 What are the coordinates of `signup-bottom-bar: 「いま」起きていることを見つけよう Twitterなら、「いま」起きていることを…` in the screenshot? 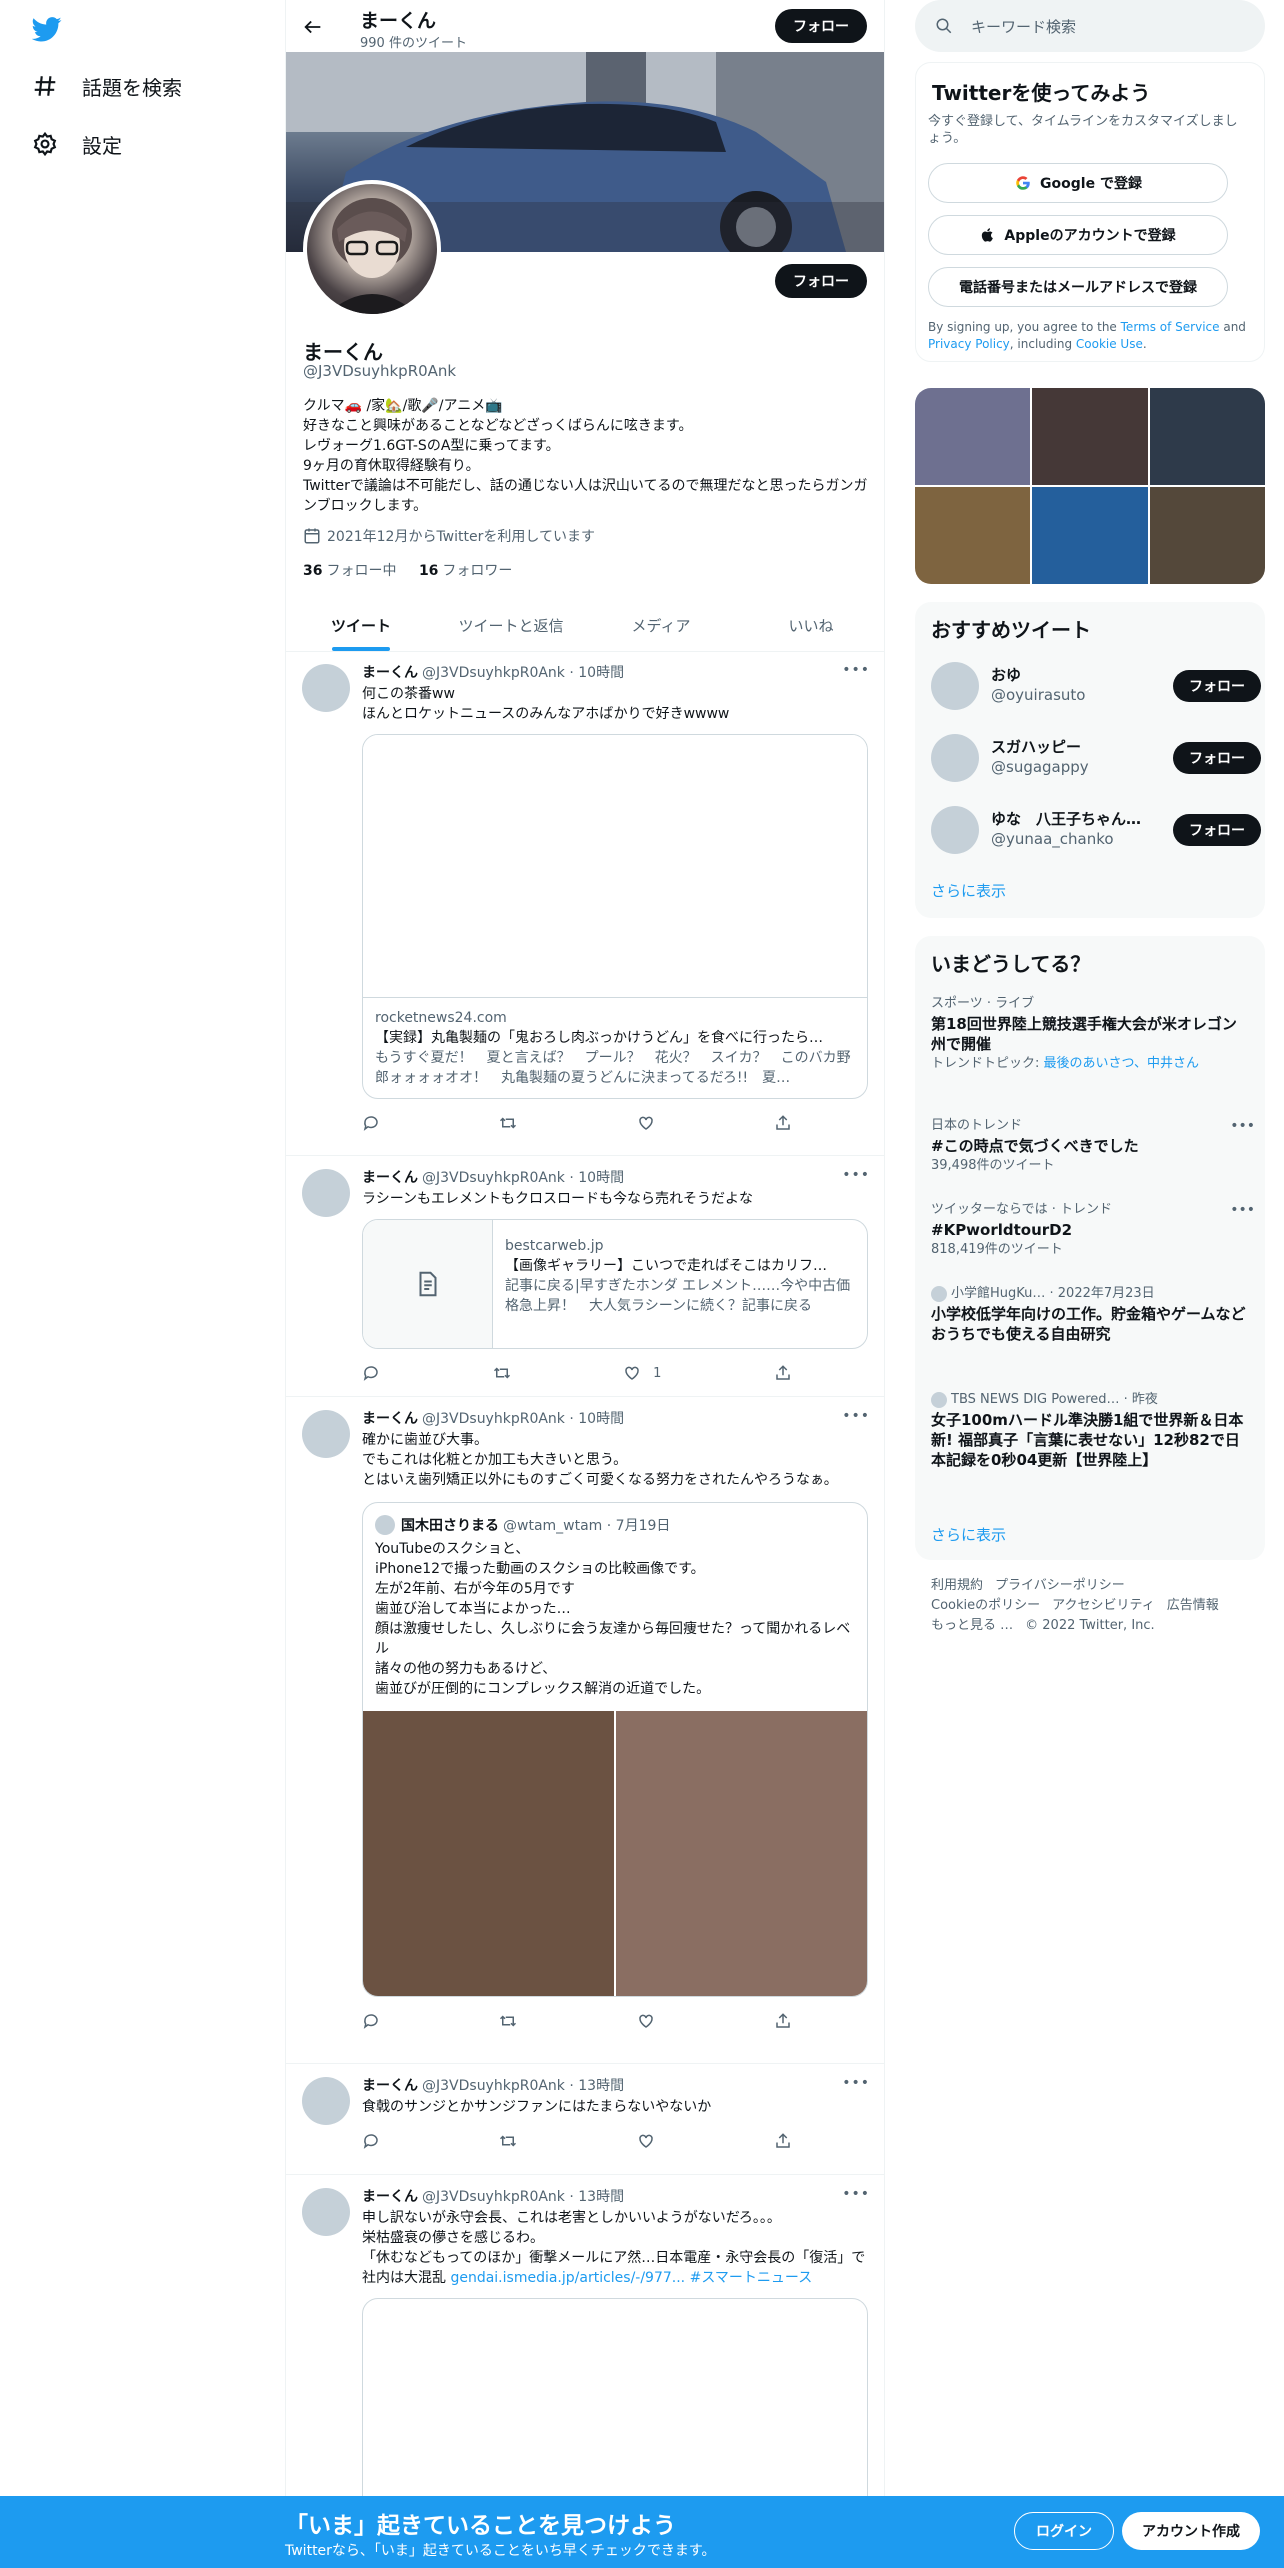 It's located at (642, 2532).